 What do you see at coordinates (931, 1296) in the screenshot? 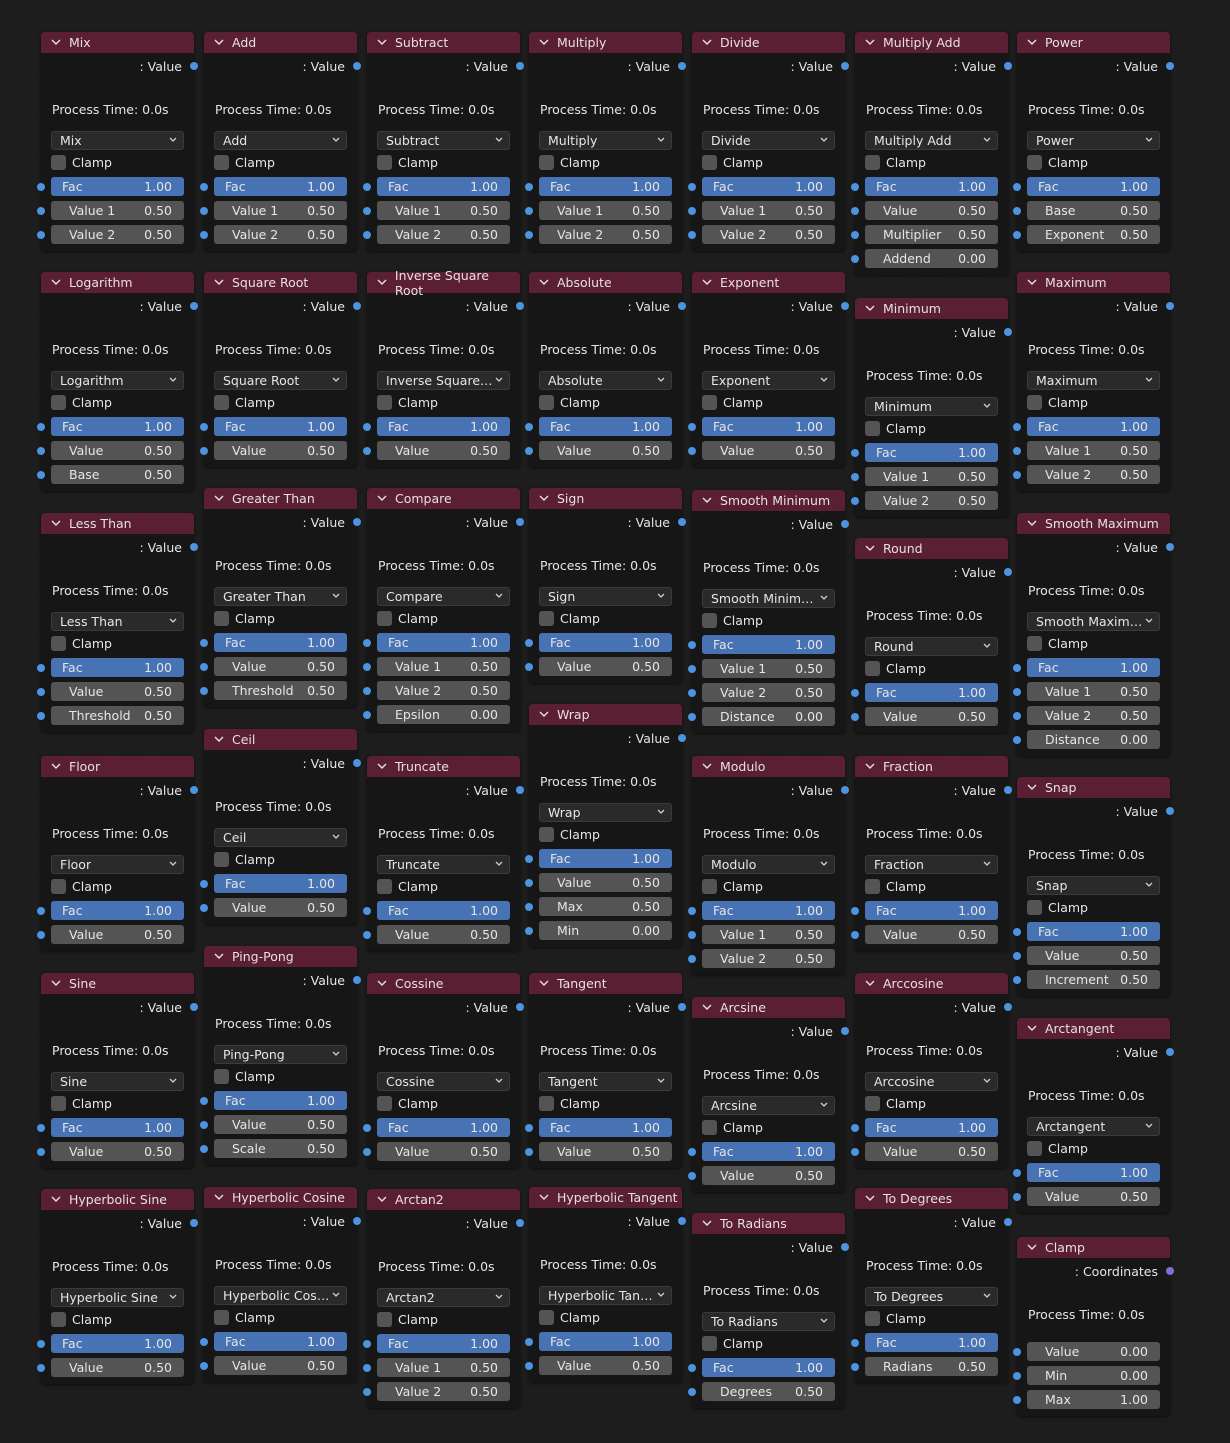
I see `operation-dropdown: To Degrees` at bounding box center [931, 1296].